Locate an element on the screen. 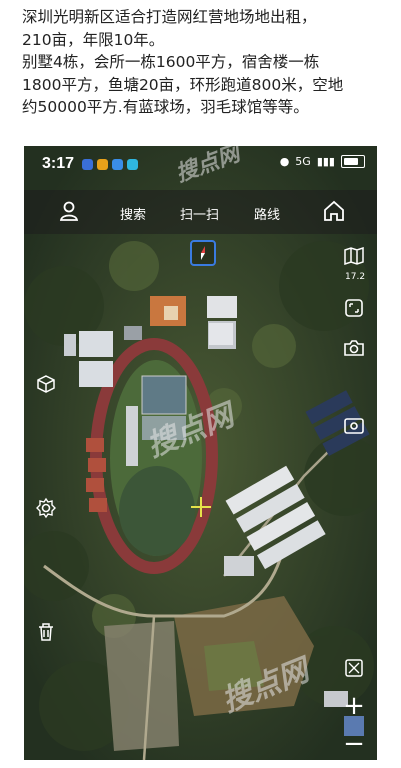 The height and width of the screenshot is (768, 401). camera-switch-icon is located at coordinates (354, 426).